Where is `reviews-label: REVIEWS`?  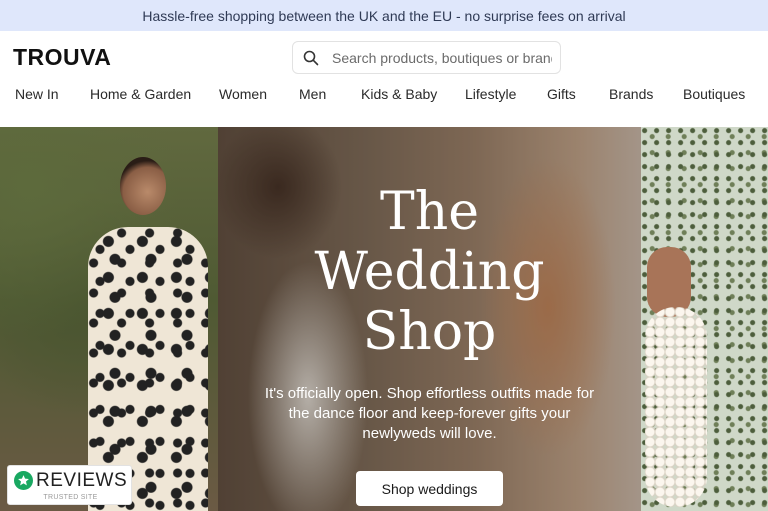
reviews-label: REVIEWS is located at coordinates (82, 480).